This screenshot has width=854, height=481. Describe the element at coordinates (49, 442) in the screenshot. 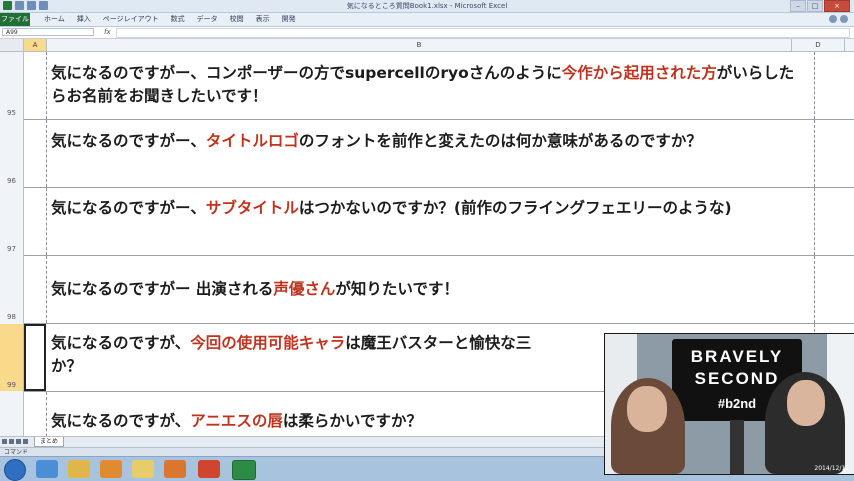

I see `sheet-tab-active: まとめ` at that location.